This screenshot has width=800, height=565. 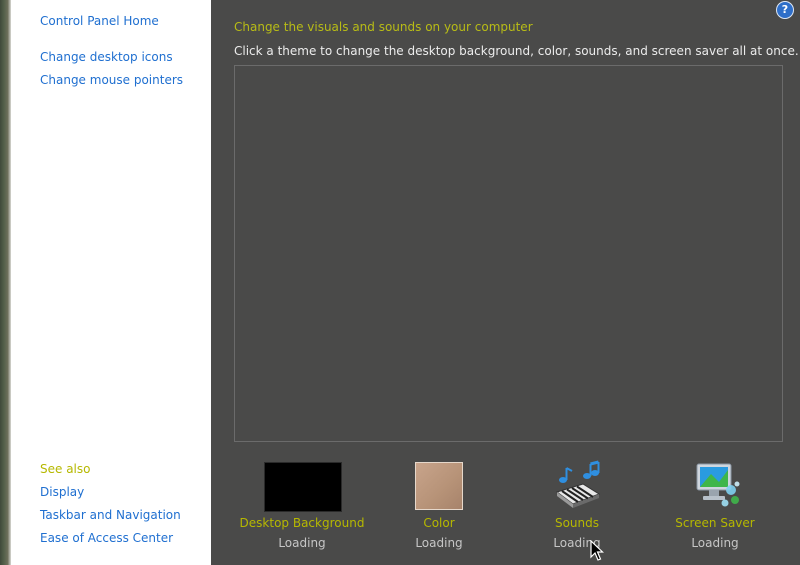 I want to click on desktop-background-status: Loading, so click(x=302, y=543).